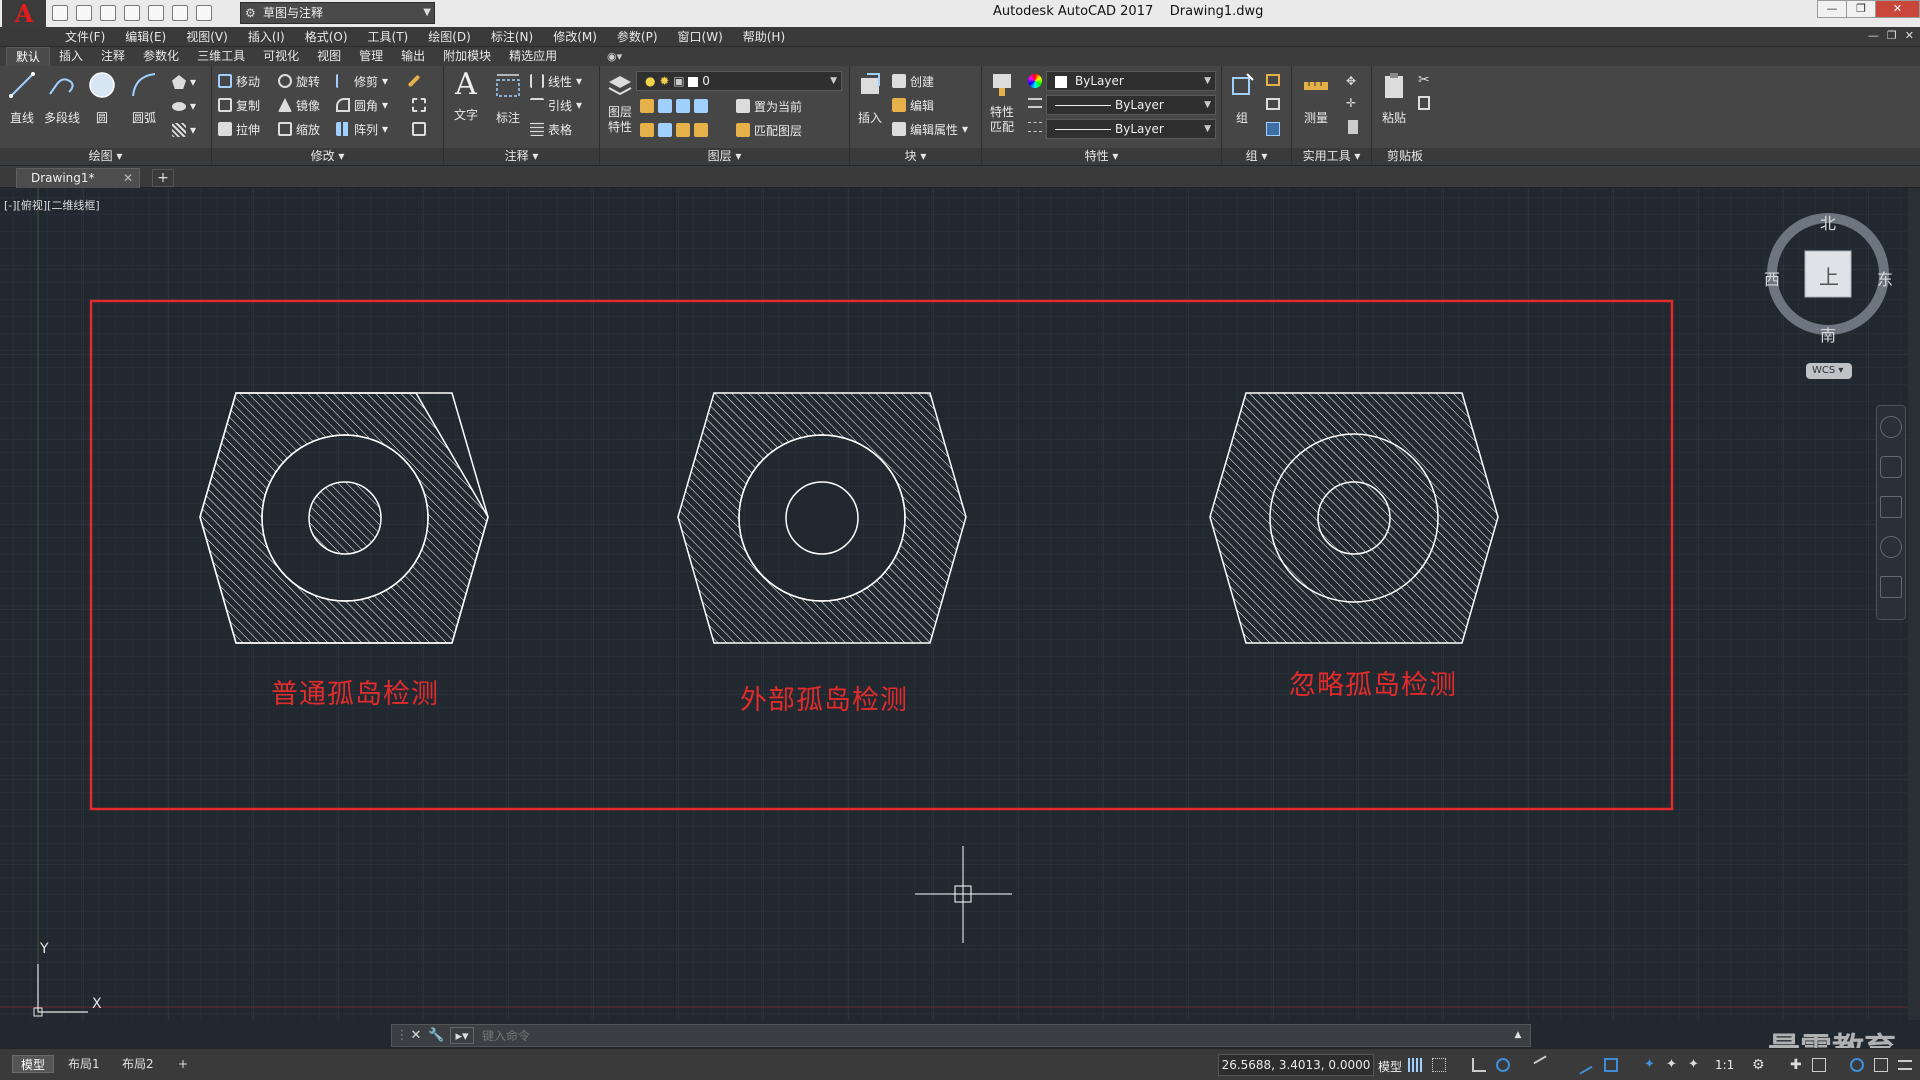  Describe the element at coordinates (1131, 81) in the screenshot. I see `color-dropdown: ByLayer ▼` at that location.